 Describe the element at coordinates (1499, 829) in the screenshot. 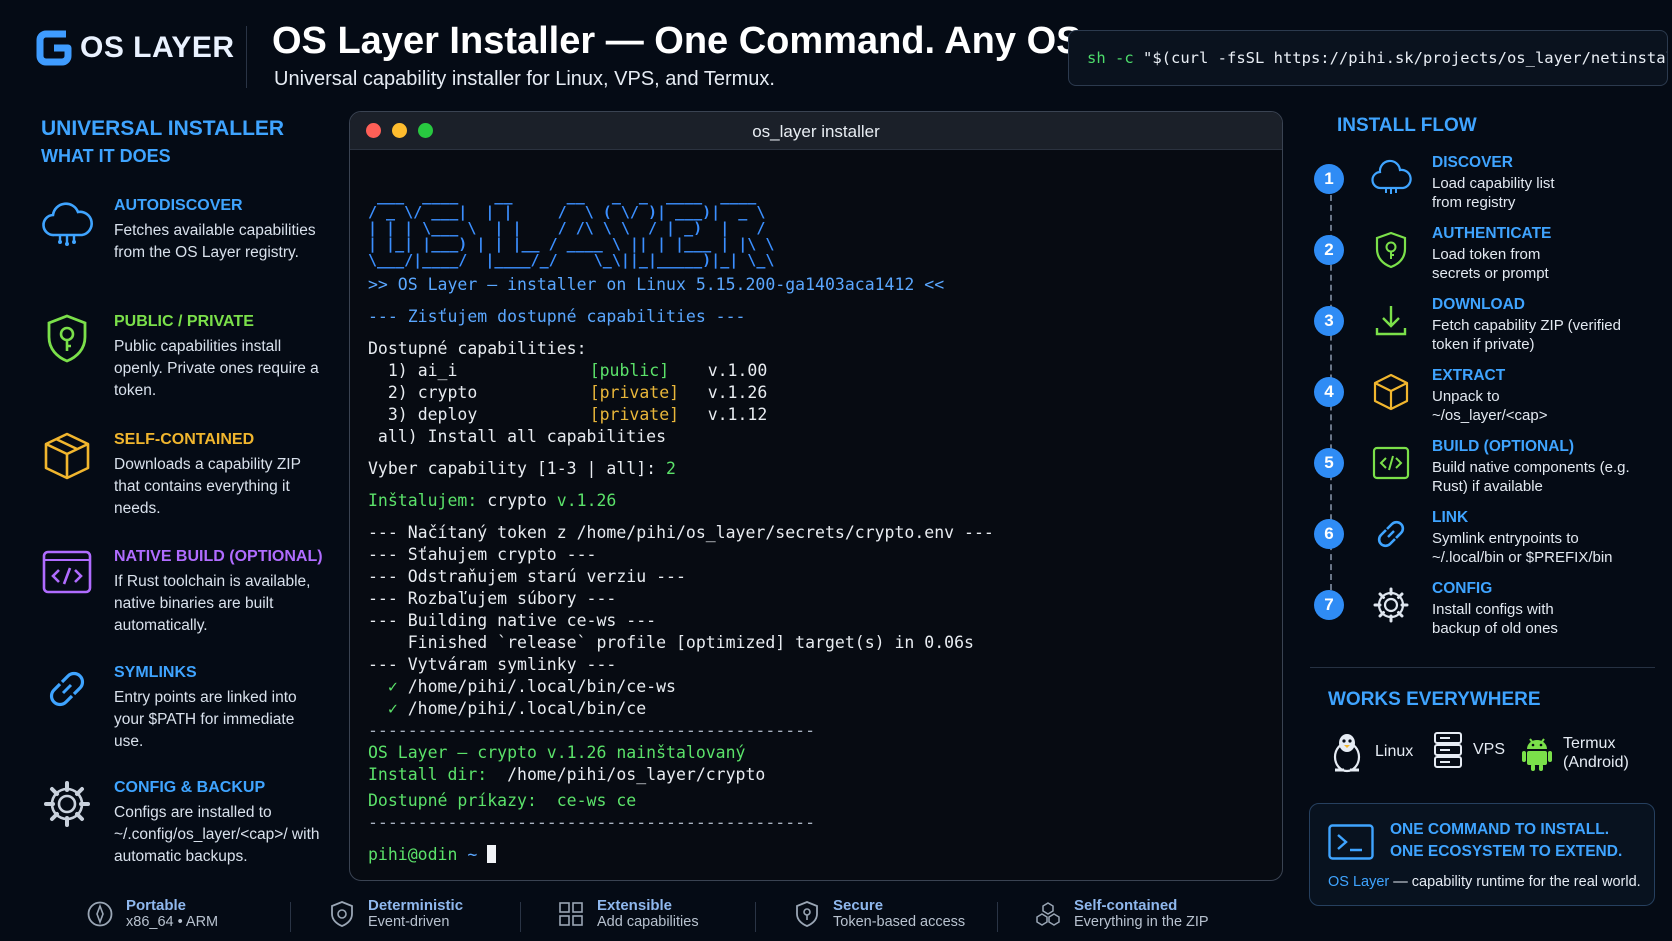

I see `cta-line1: ONE COMMAND TO INSTALL.` at that location.